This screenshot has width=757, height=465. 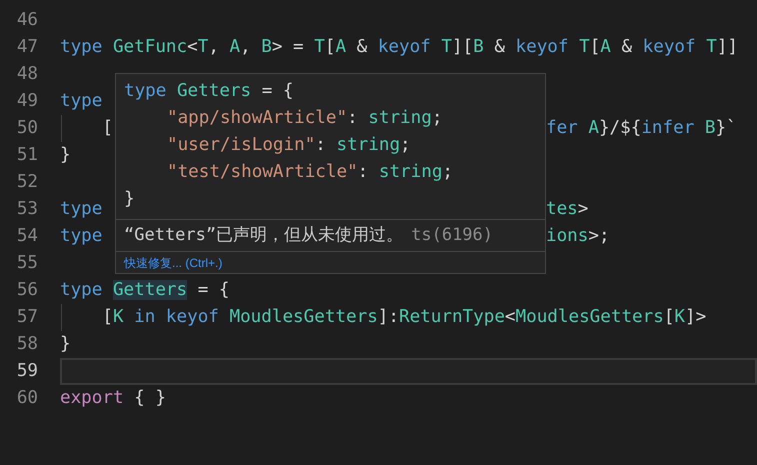 What do you see at coordinates (567, 210) in the screenshot?
I see `code-line: tes>` at bounding box center [567, 210].